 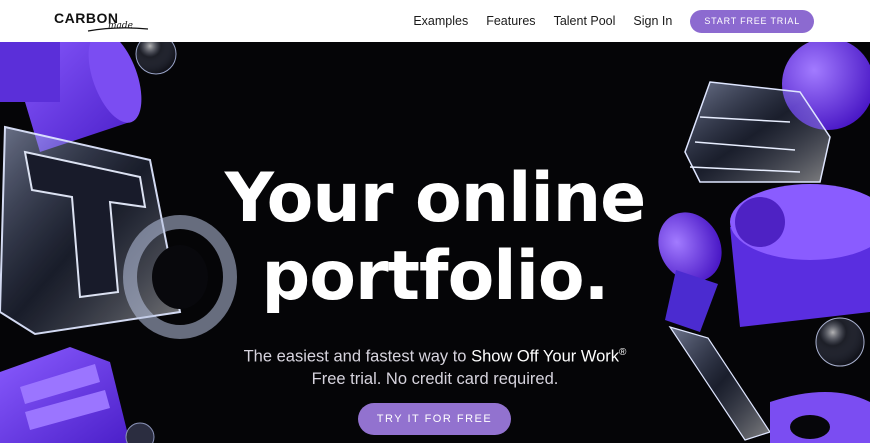 What do you see at coordinates (118, 29) in the screenshot?
I see `logo-swash-icon` at bounding box center [118, 29].